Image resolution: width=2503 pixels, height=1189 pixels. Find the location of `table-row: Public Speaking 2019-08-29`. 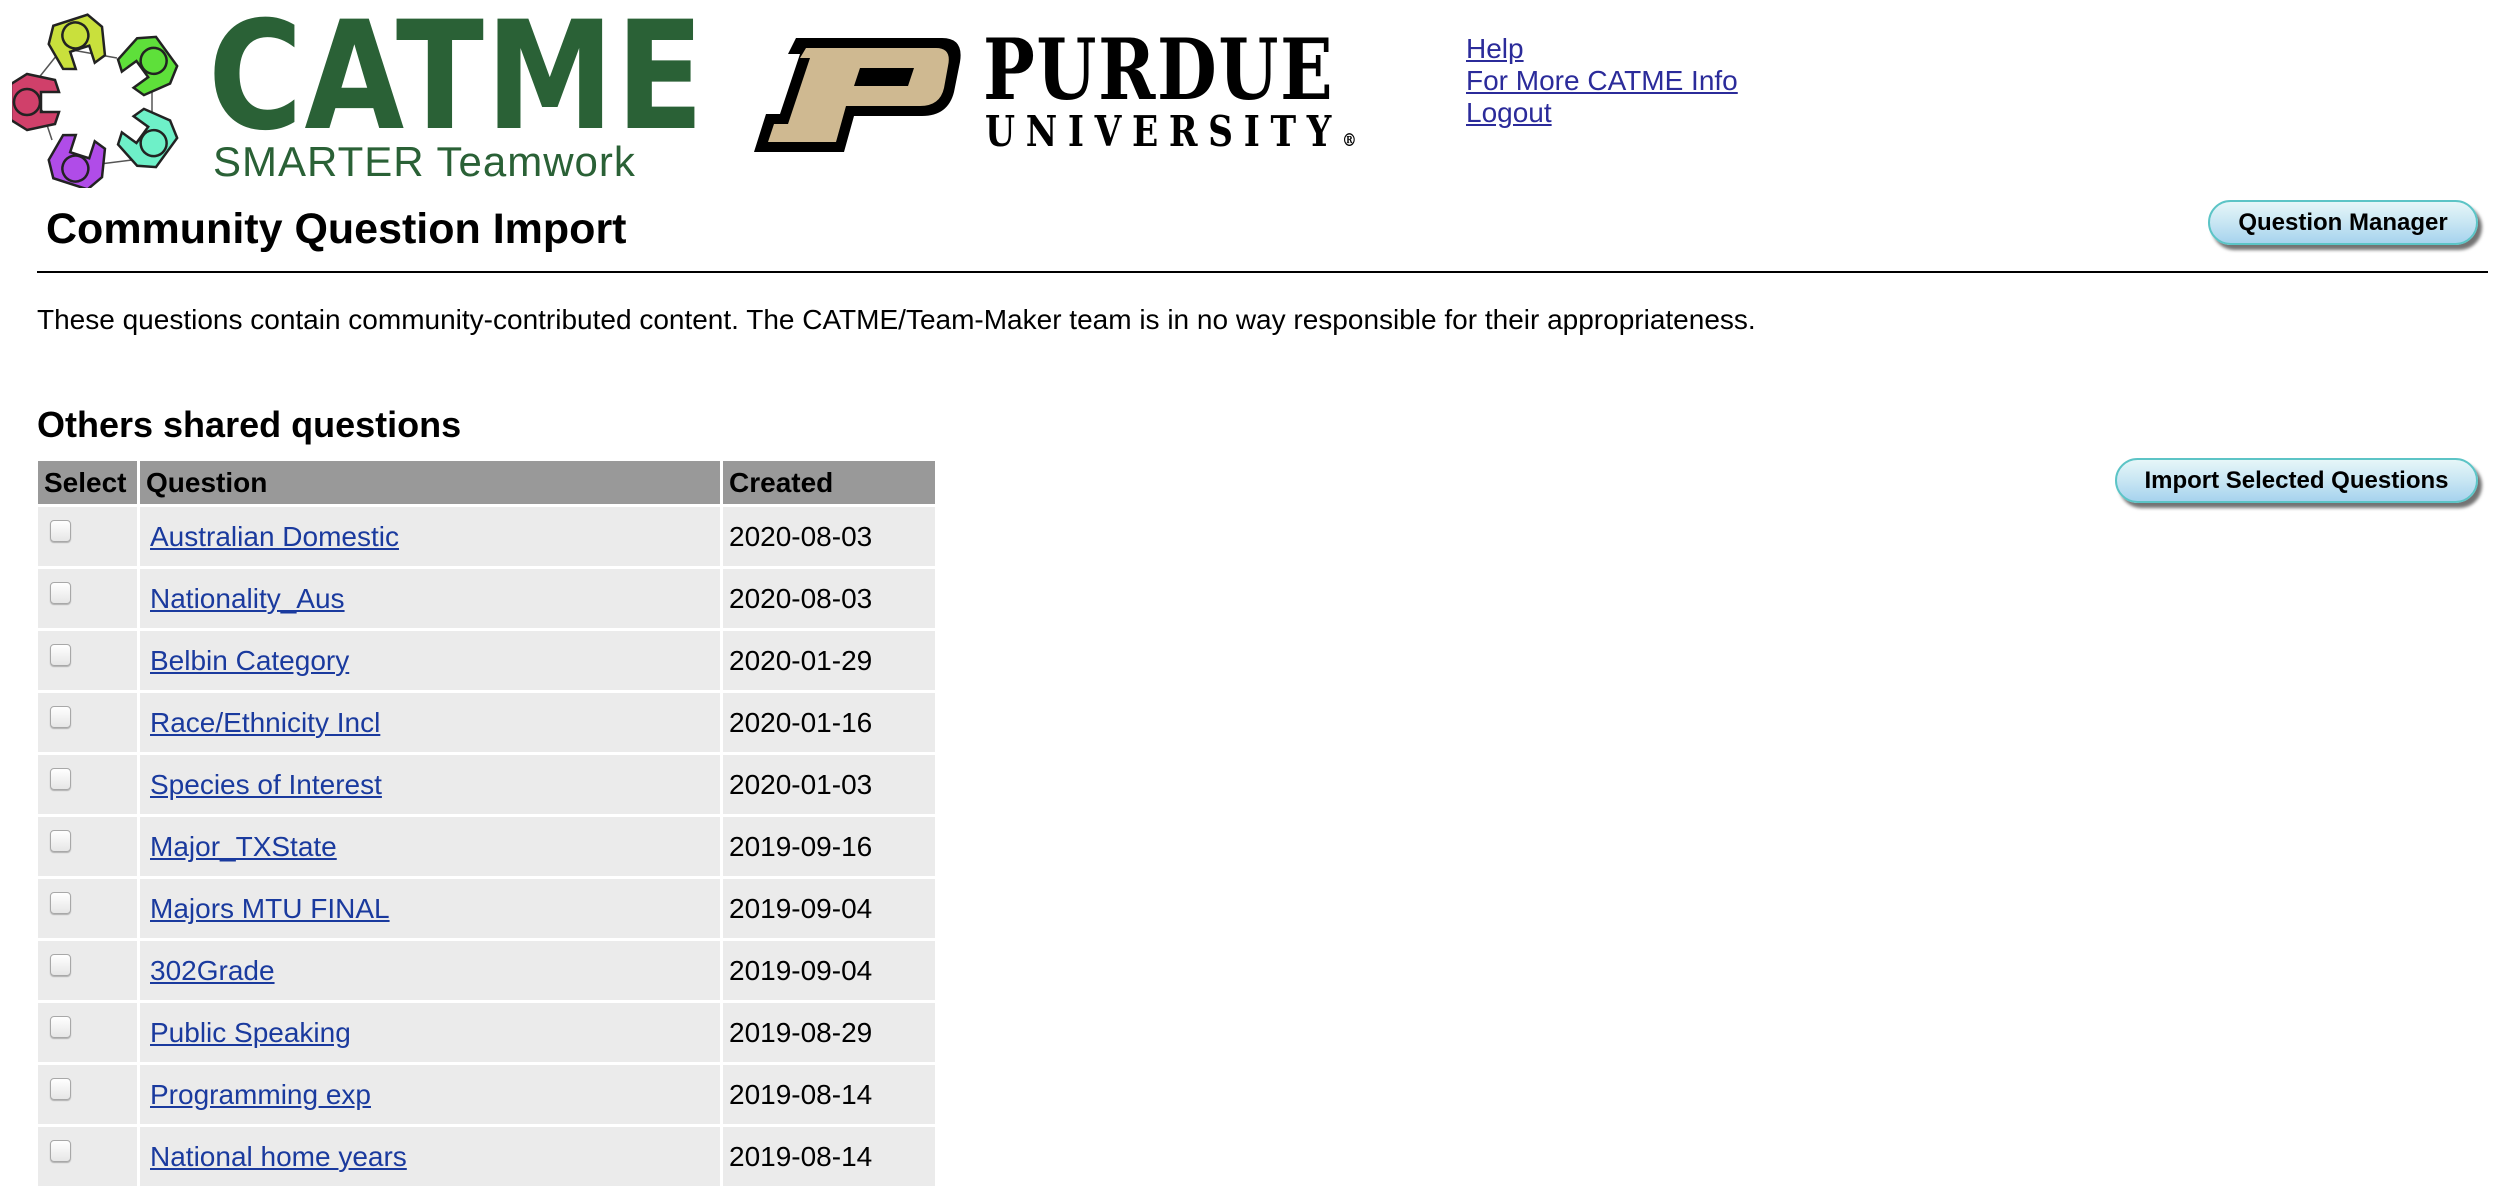

table-row: Public Speaking 2019-08-29 is located at coordinates (486, 1032).